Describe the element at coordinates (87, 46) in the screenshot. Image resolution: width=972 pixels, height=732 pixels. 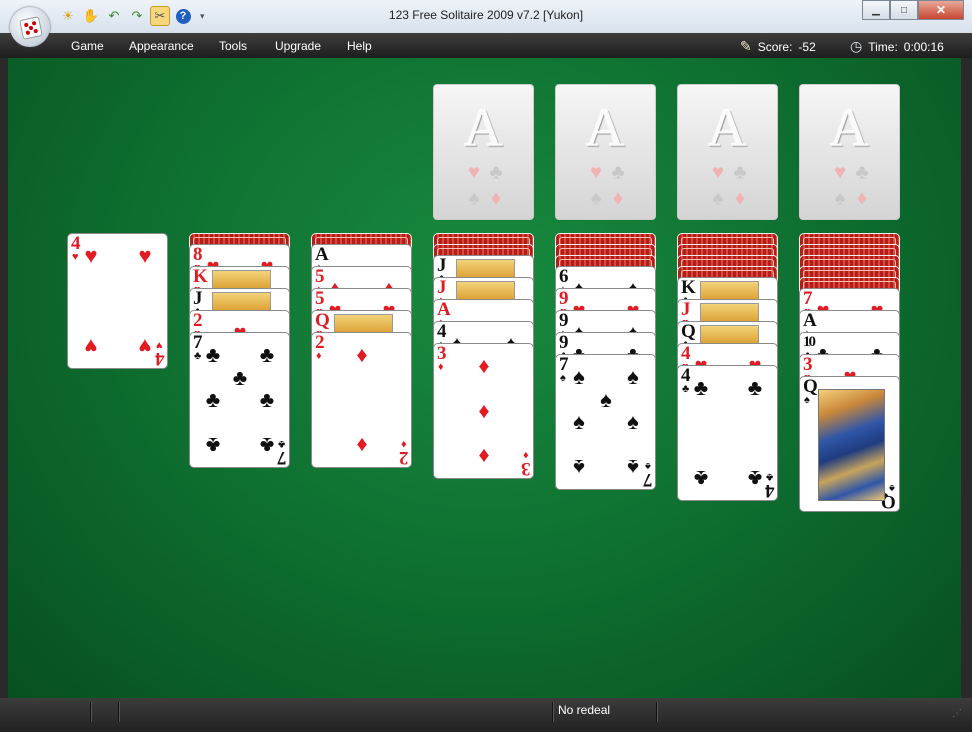
I see `menu-game: Game` at that location.